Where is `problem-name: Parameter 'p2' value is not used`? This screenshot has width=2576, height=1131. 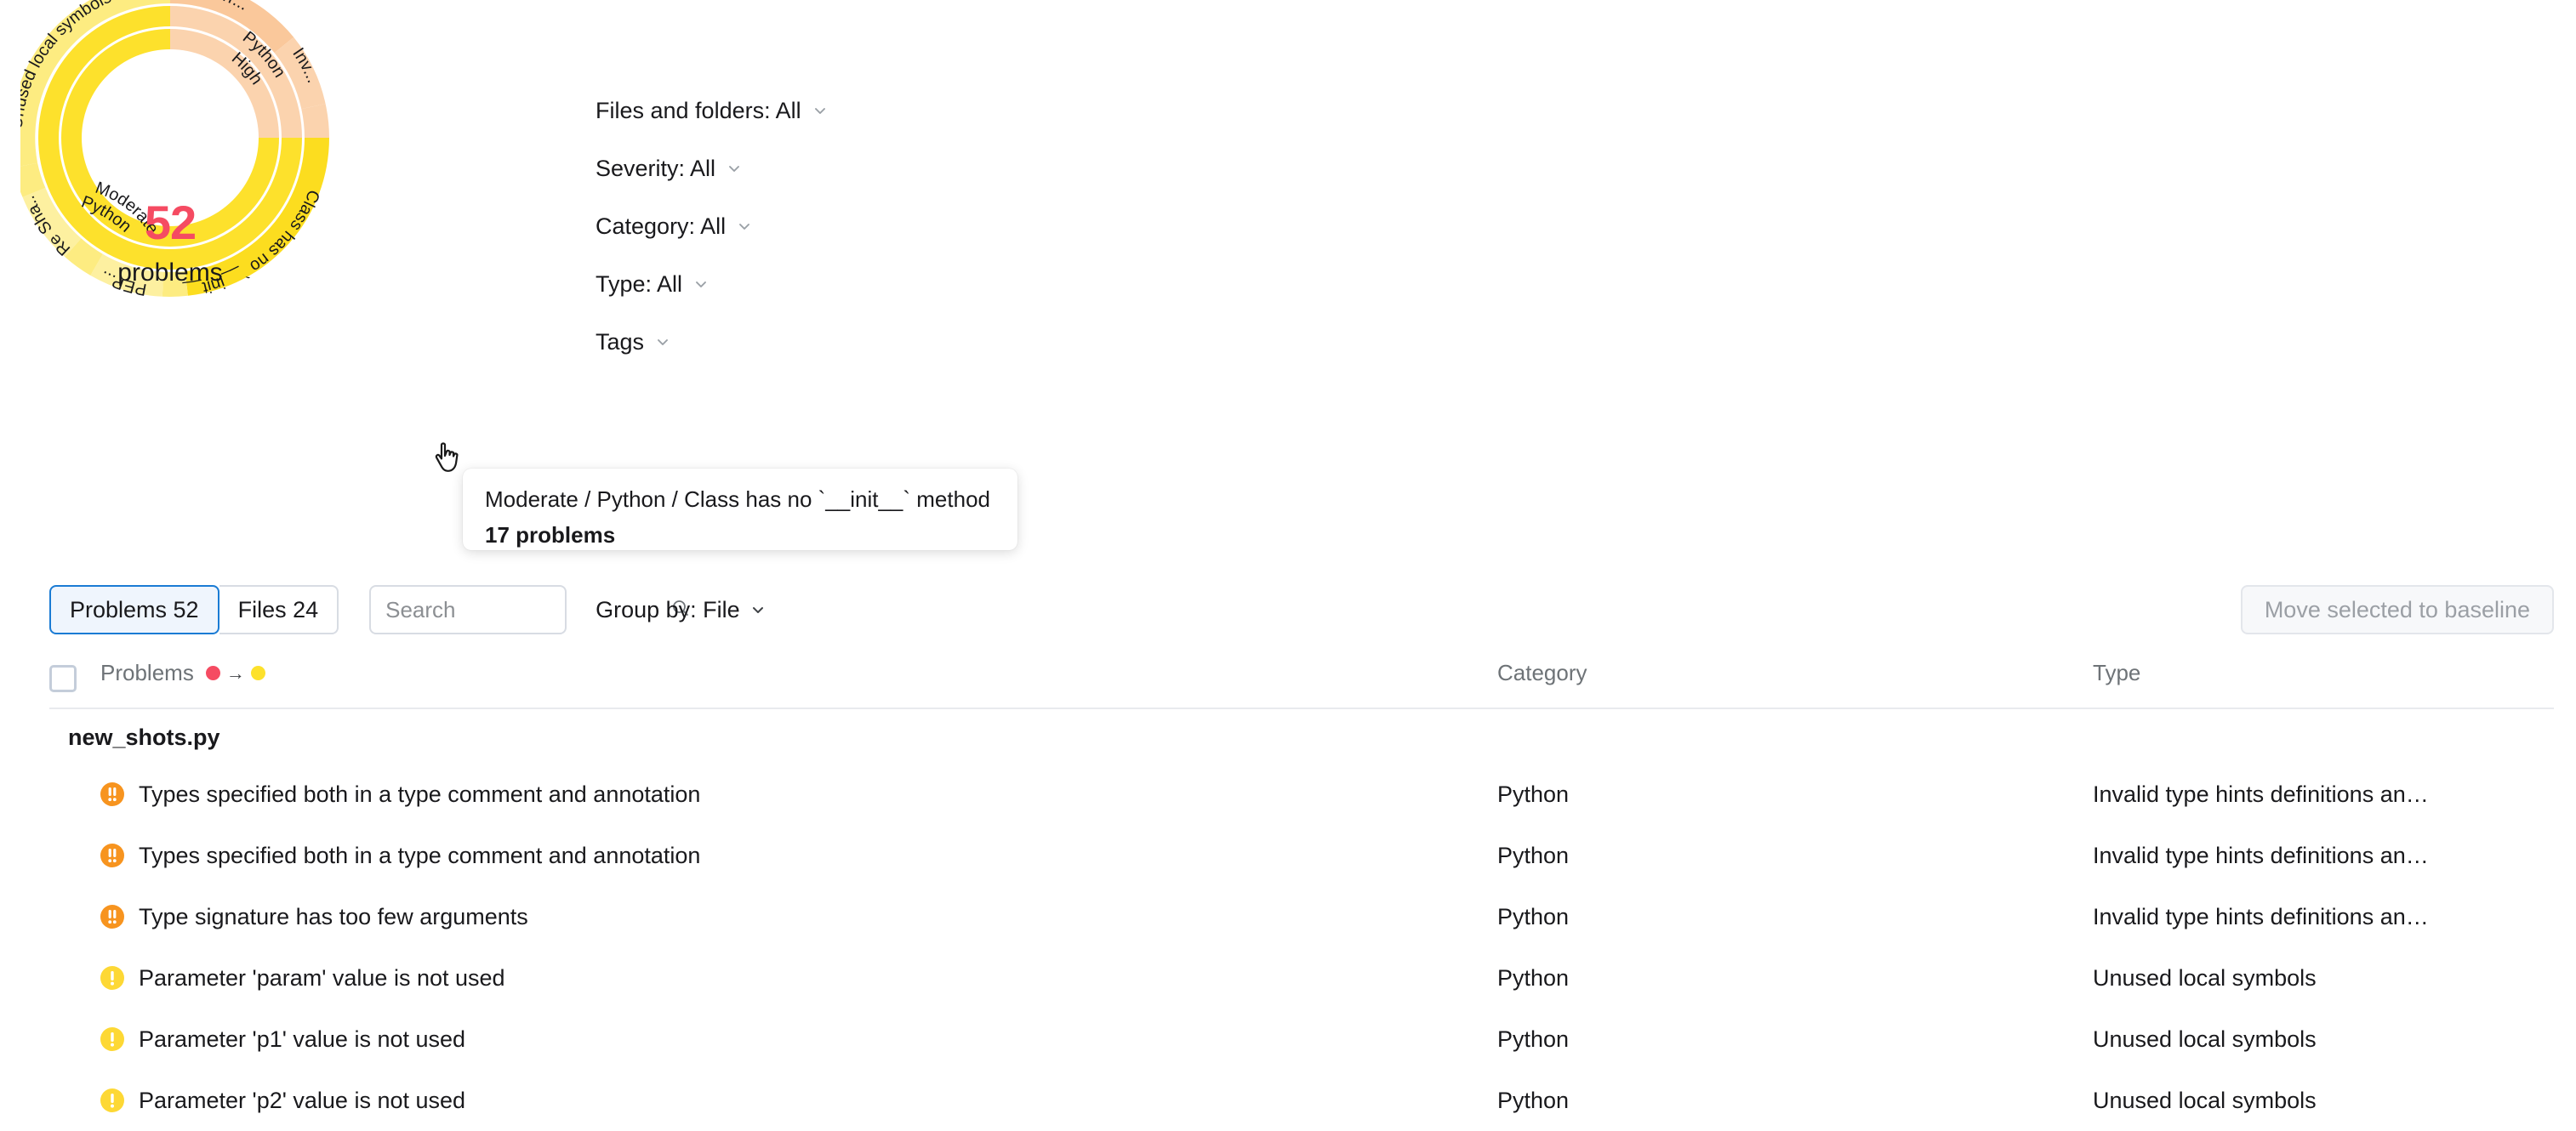
problem-name: Parameter 'p2' value is not used is located at coordinates (302, 1100).